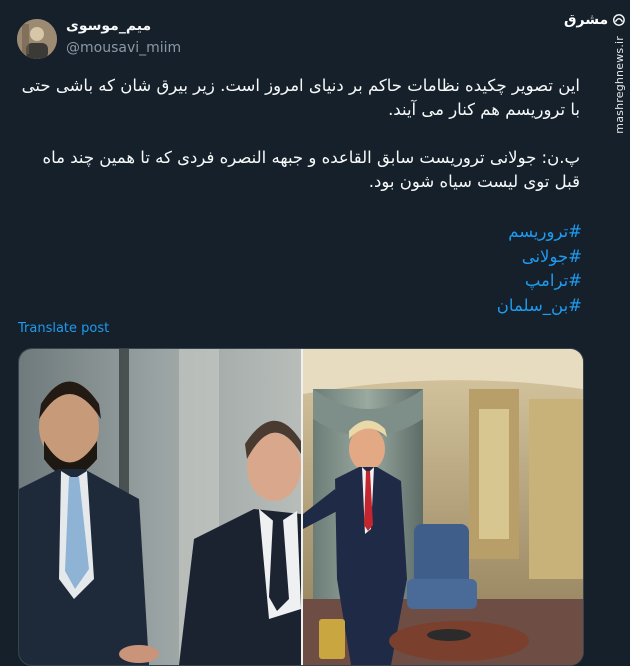  What do you see at coordinates (619, 20) in the screenshot?
I see `mashregh-logo-icon` at bounding box center [619, 20].